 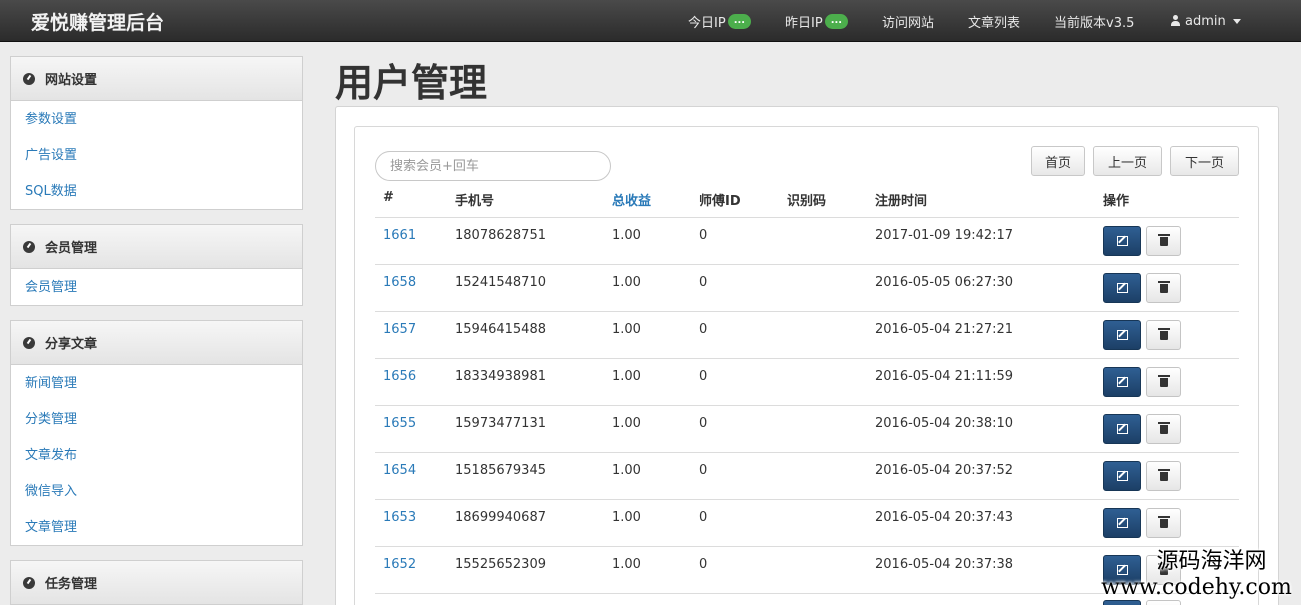 I want to click on row-id-link: 1653, so click(x=399, y=517).